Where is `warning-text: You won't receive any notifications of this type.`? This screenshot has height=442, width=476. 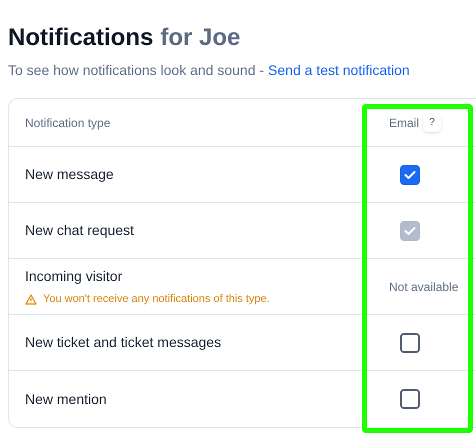
warning-text: You won't receive any notifications of this type. is located at coordinates (156, 299).